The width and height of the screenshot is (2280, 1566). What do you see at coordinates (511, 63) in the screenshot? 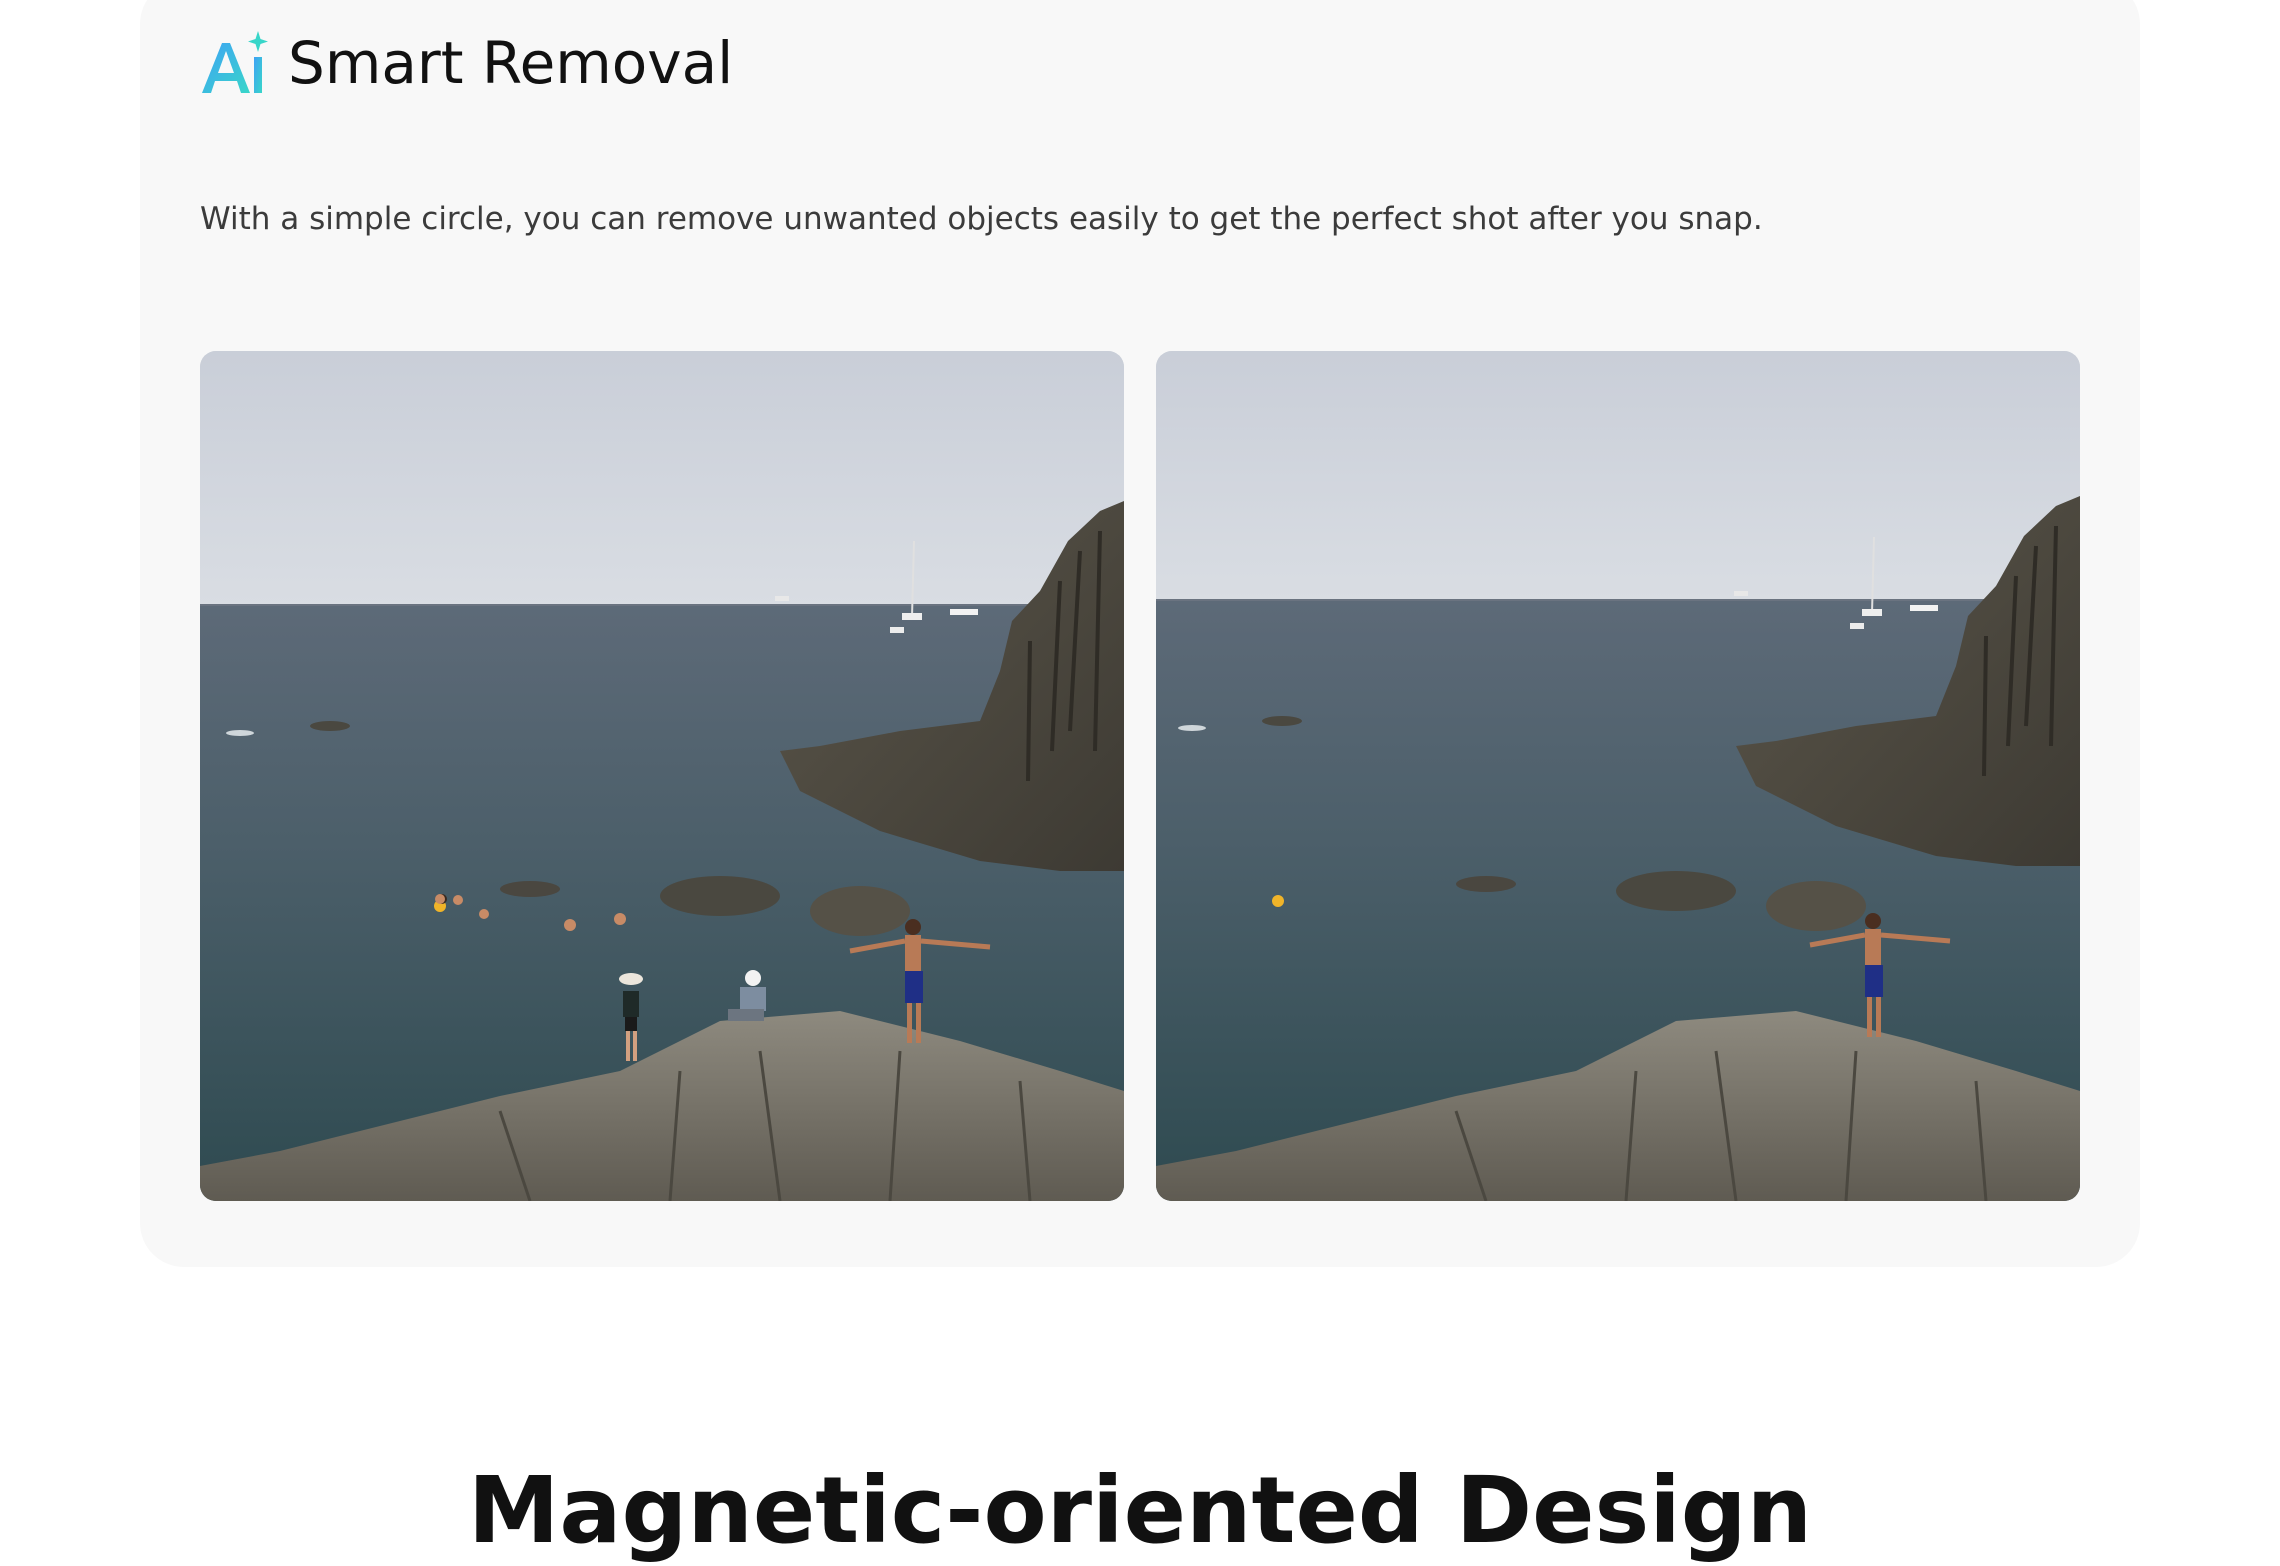
I see `feature-title: Smart Removal` at bounding box center [511, 63].